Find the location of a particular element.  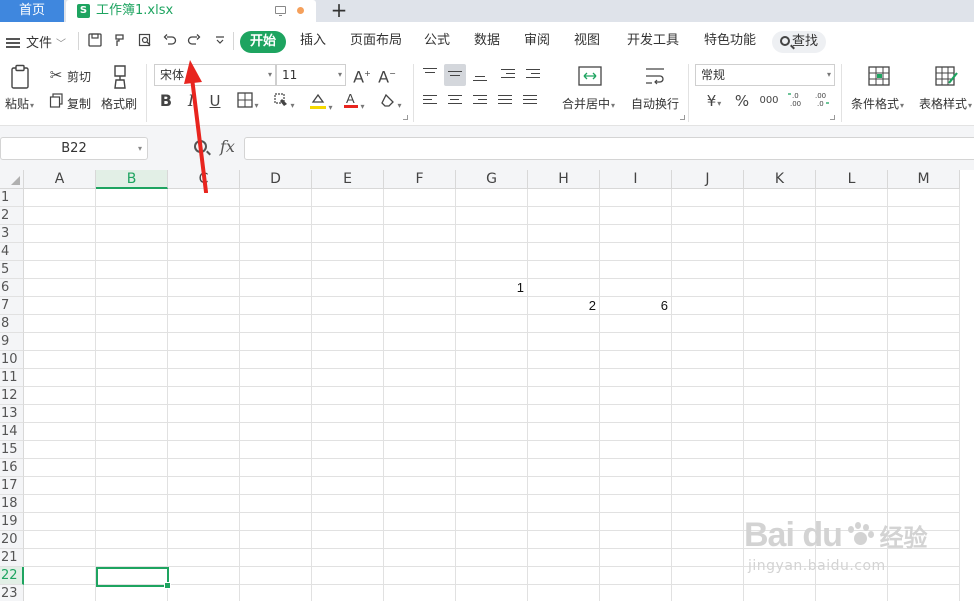

cell-g4 is located at coordinates (492, 252).